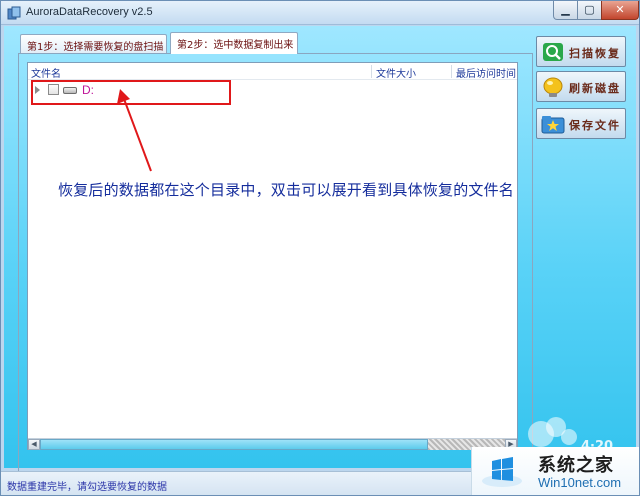 The width and height of the screenshot is (640, 496). Describe the element at coordinates (589, 10) in the screenshot. I see `maximize-button: ▢` at that location.